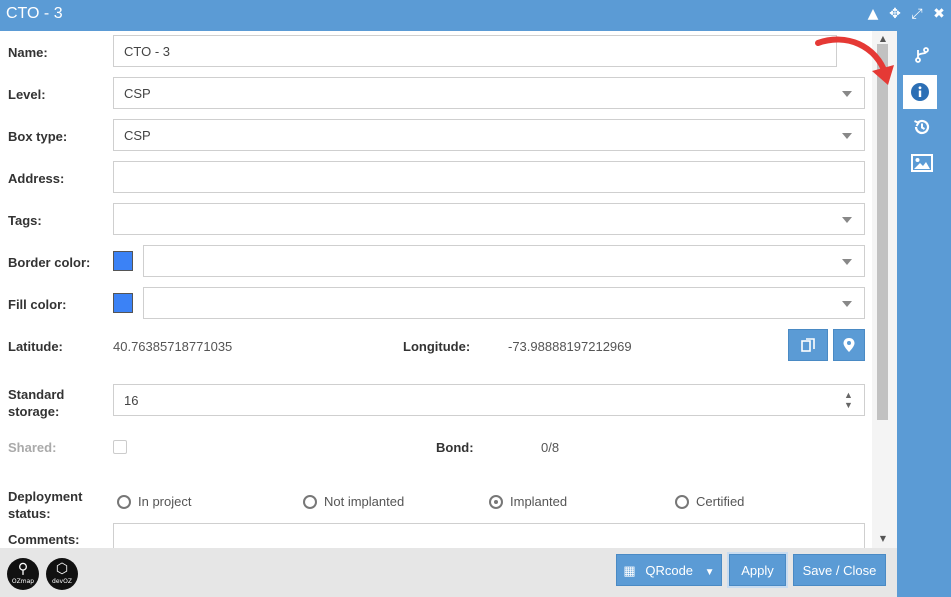 The width and height of the screenshot is (951, 597). What do you see at coordinates (489, 400) in the screenshot?
I see `standard-storage-input: 16 ▲ ▼` at bounding box center [489, 400].